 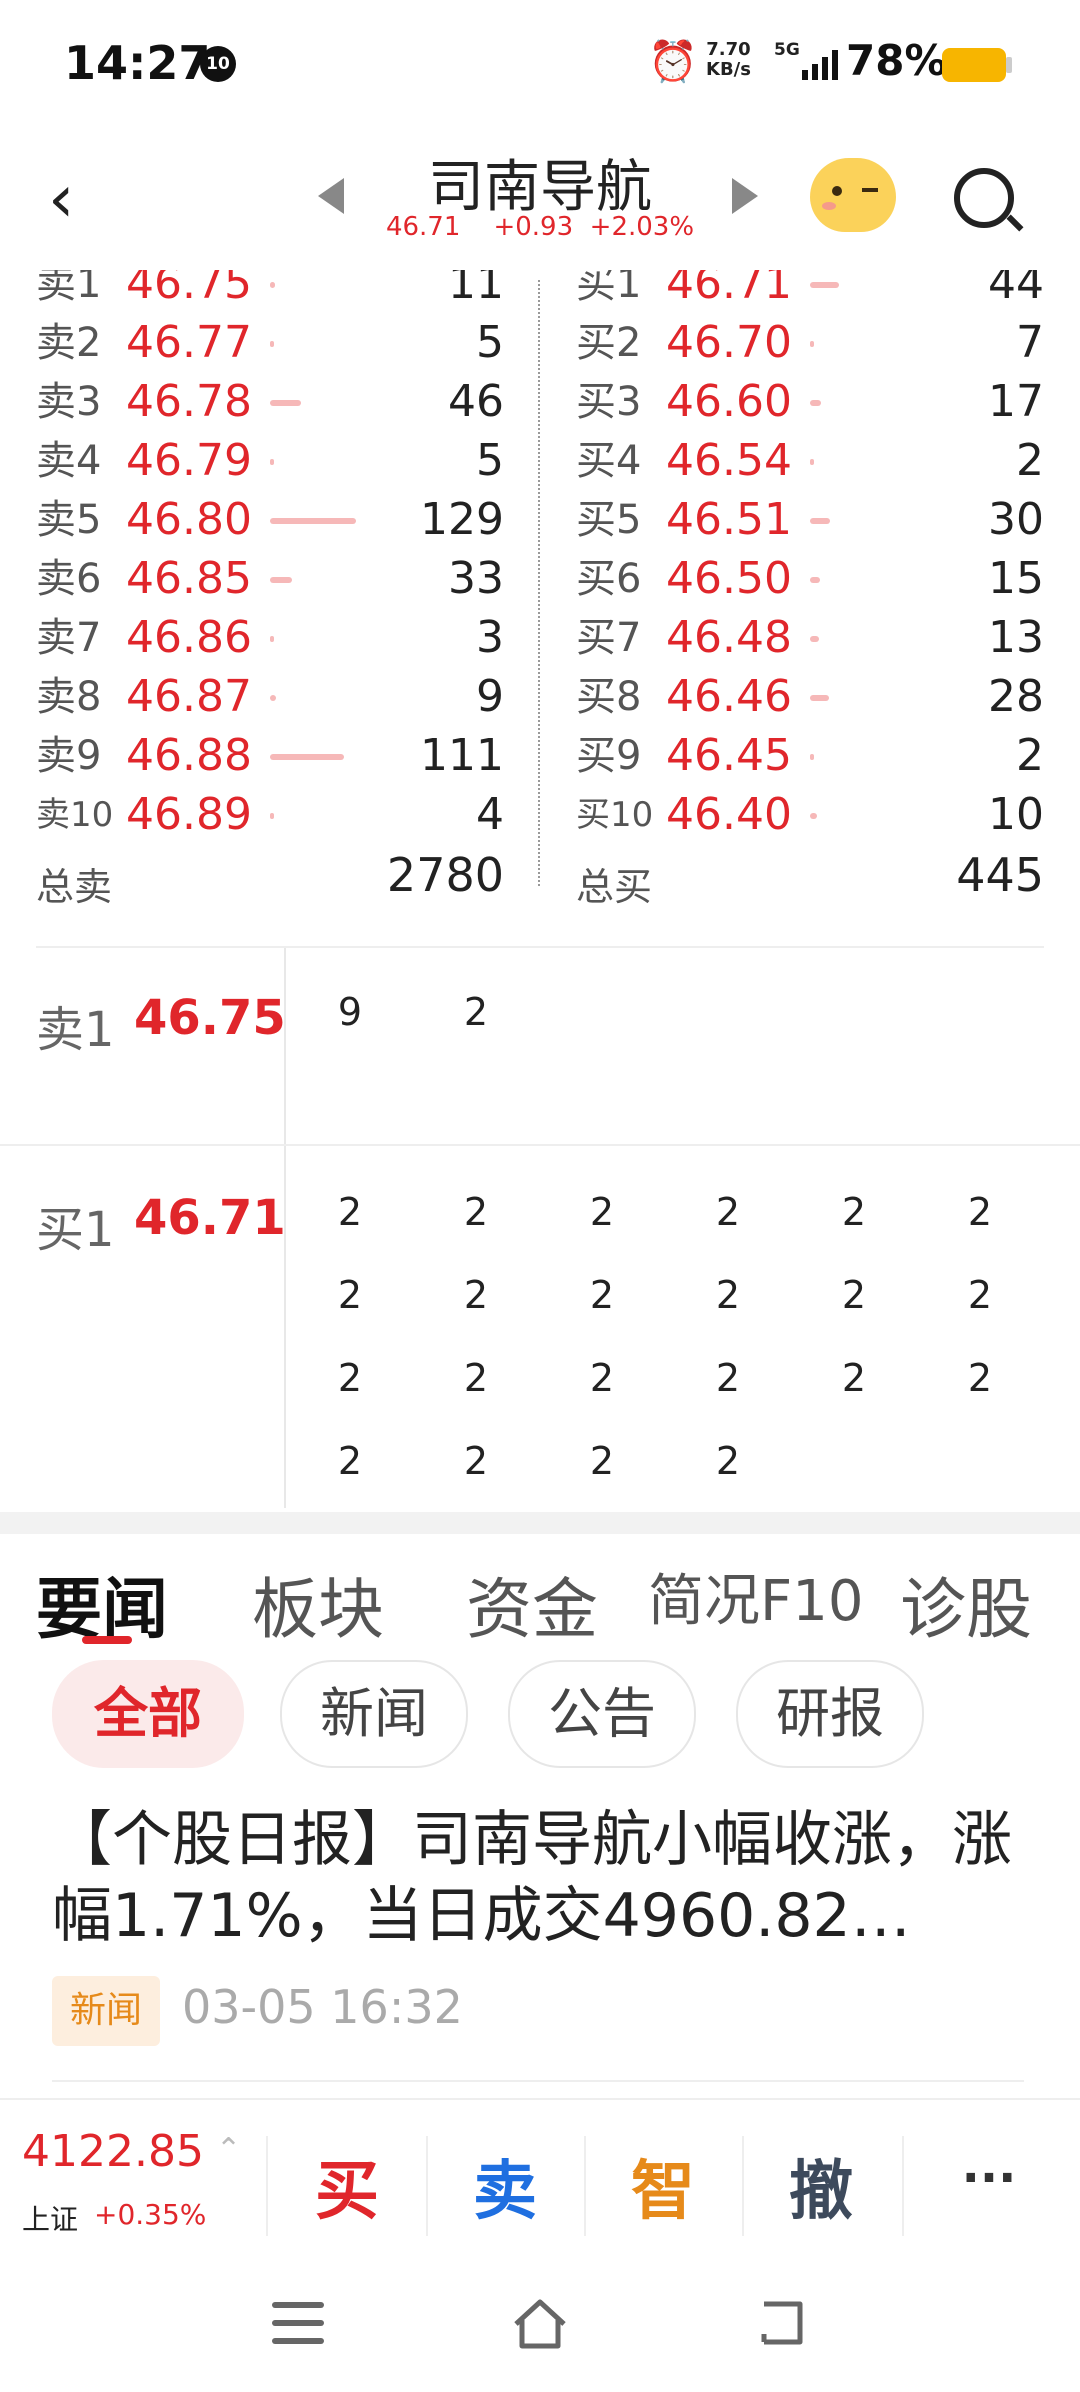 What do you see at coordinates (347, 2186) in the screenshot?
I see `buy-button: 买` at bounding box center [347, 2186].